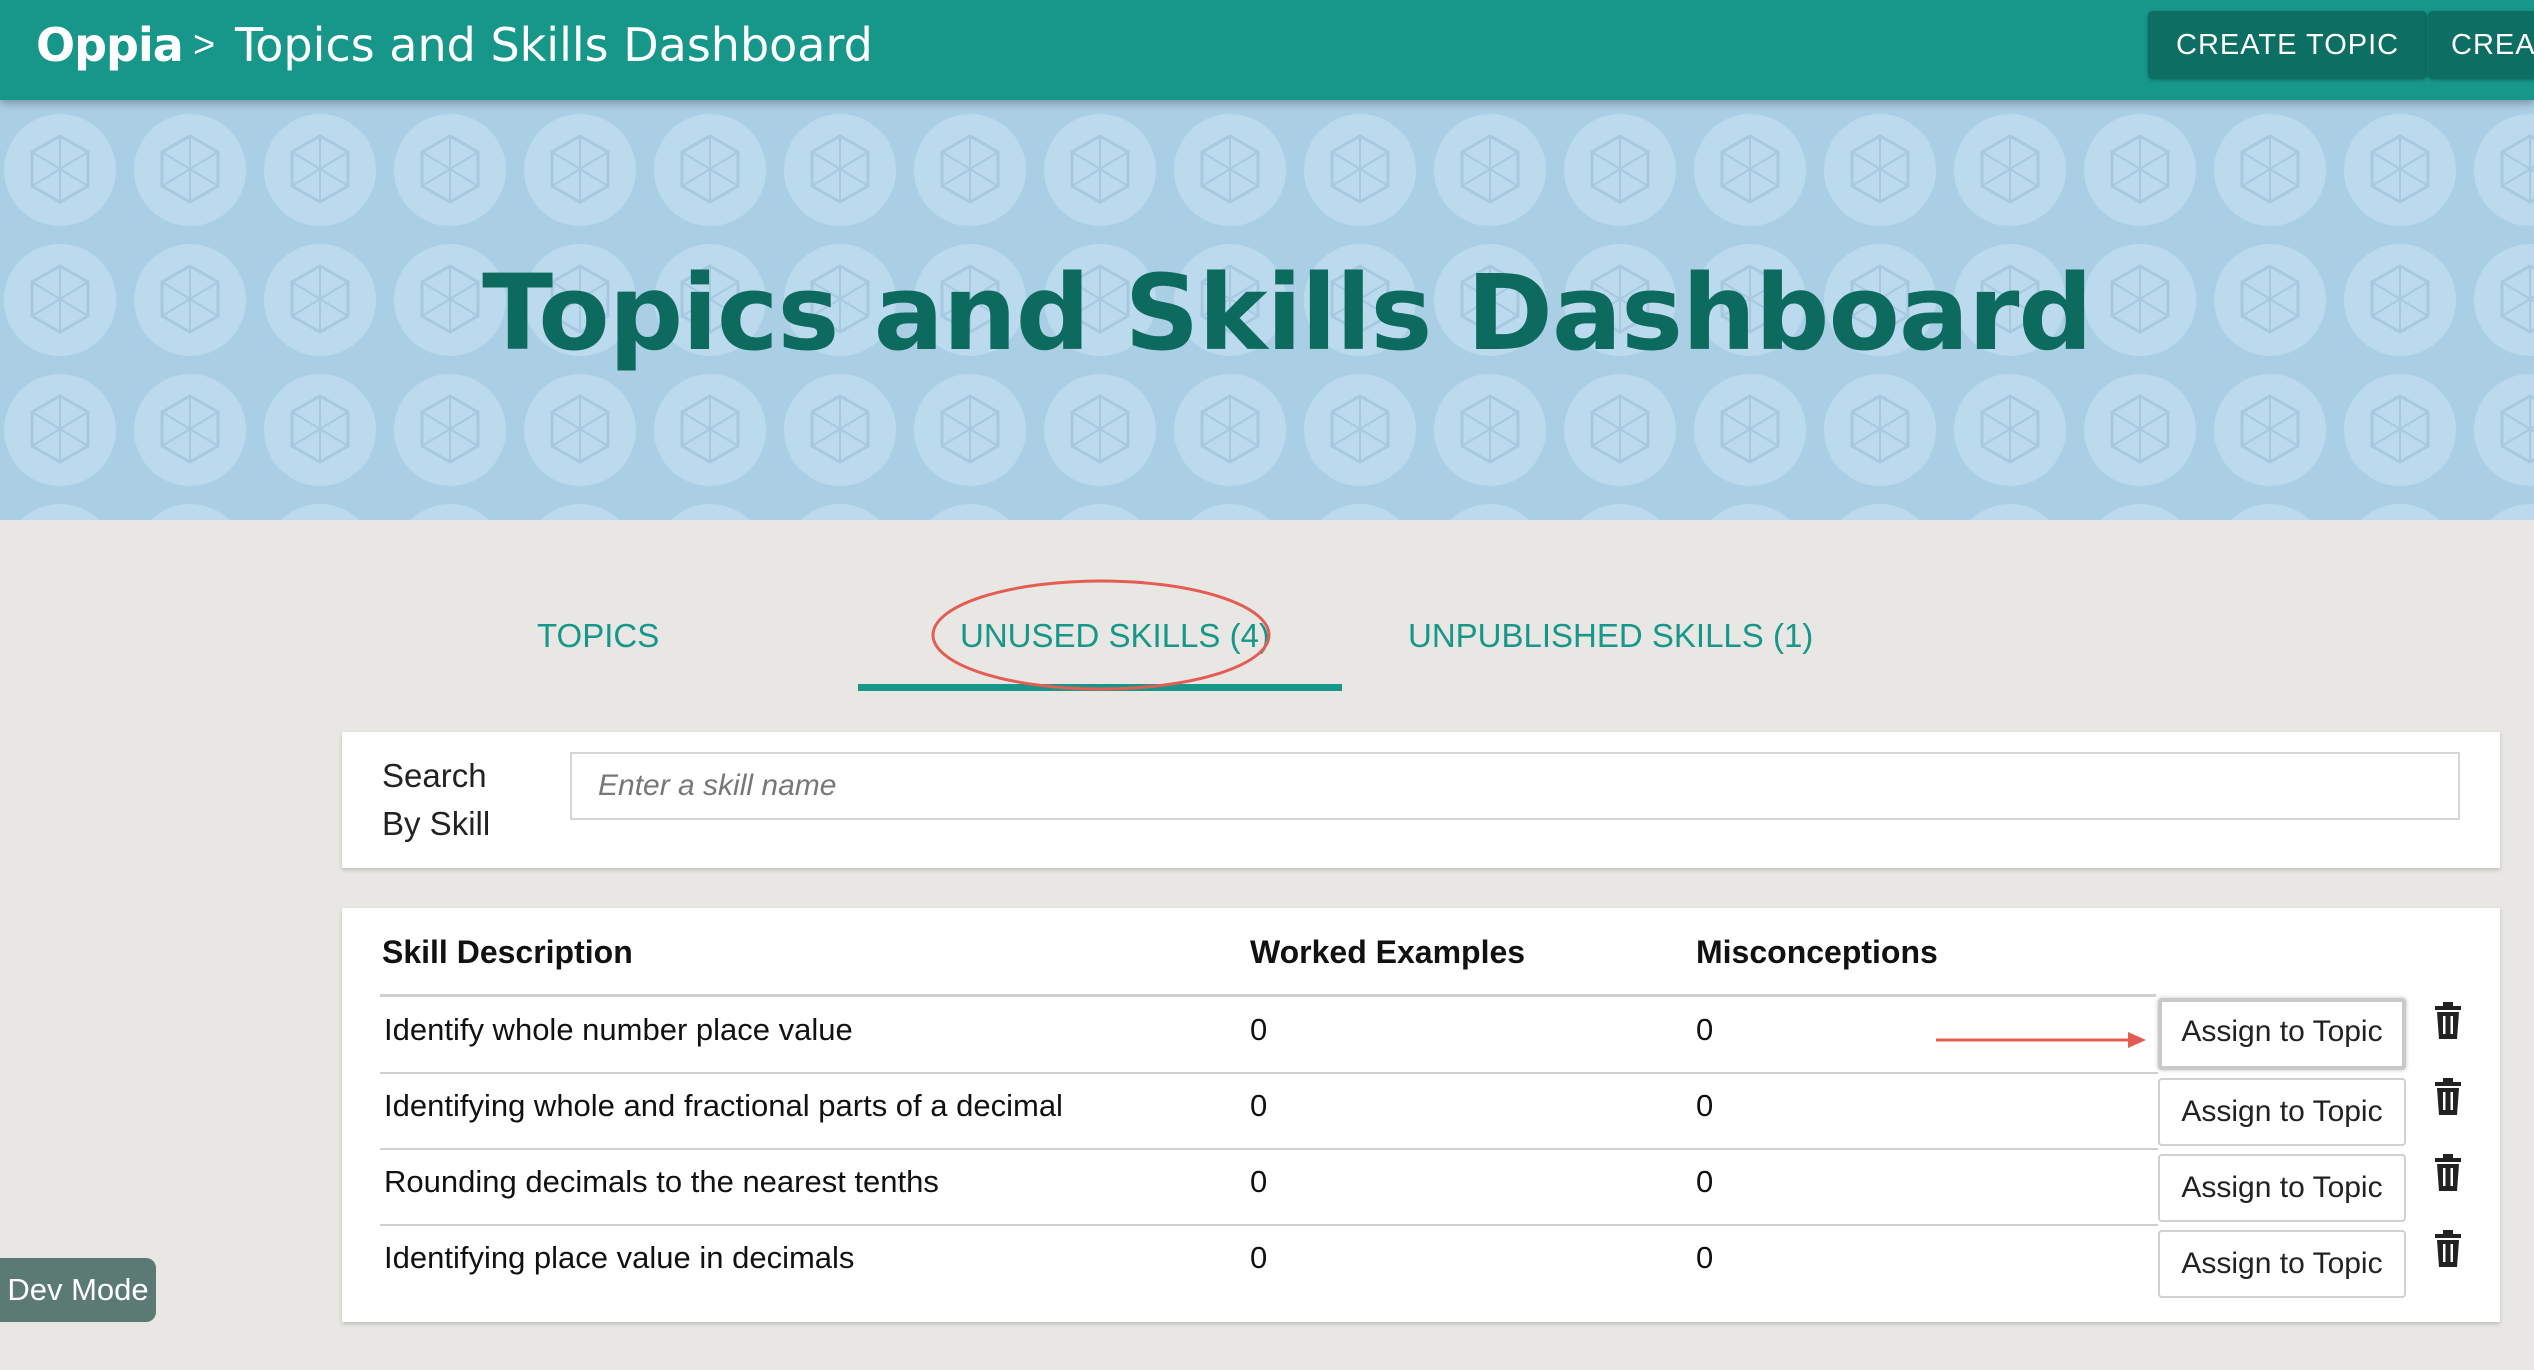 The image size is (2534, 1370). What do you see at coordinates (598, 636) in the screenshot?
I see `tab-topics: TOPICS` at bounding box center [598, 636].